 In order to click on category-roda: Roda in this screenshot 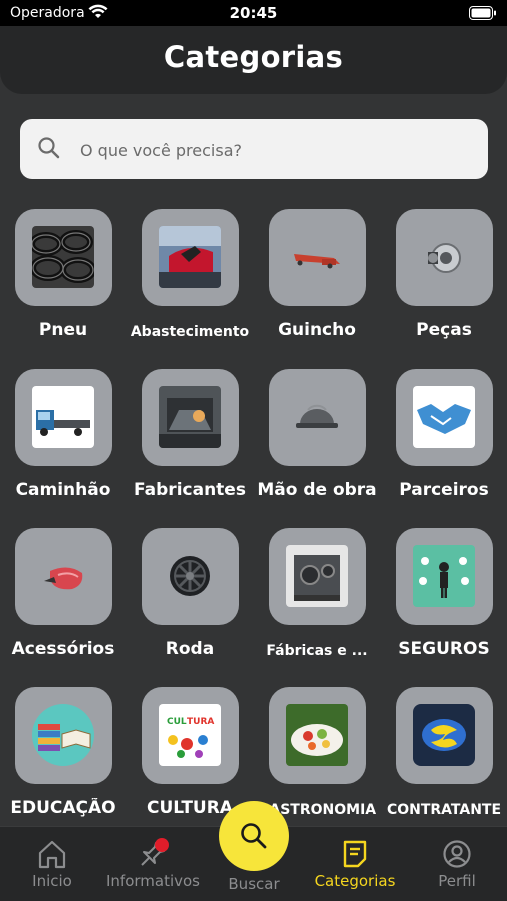, I will do `click(190, 600)`.